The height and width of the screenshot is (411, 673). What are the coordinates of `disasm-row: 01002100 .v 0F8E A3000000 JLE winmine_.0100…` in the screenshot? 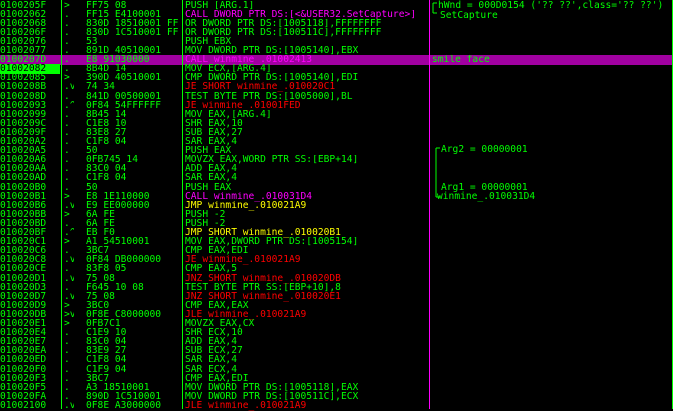 It's located at (336, 406).